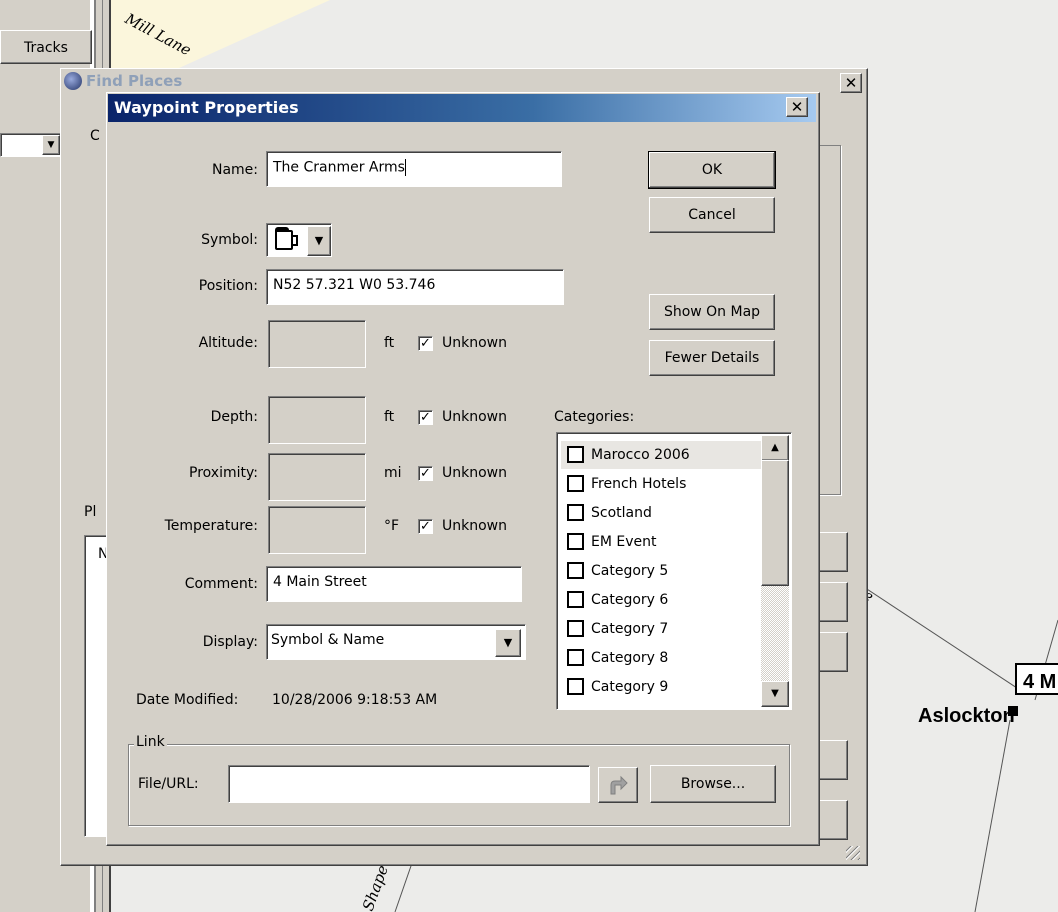 The width and height of the screenshot is (1058, 912). What do you see at coordinates (211, 526) in the screenshot?
I see `temperature-label: Temperature:` at bounding box center [211, 526].